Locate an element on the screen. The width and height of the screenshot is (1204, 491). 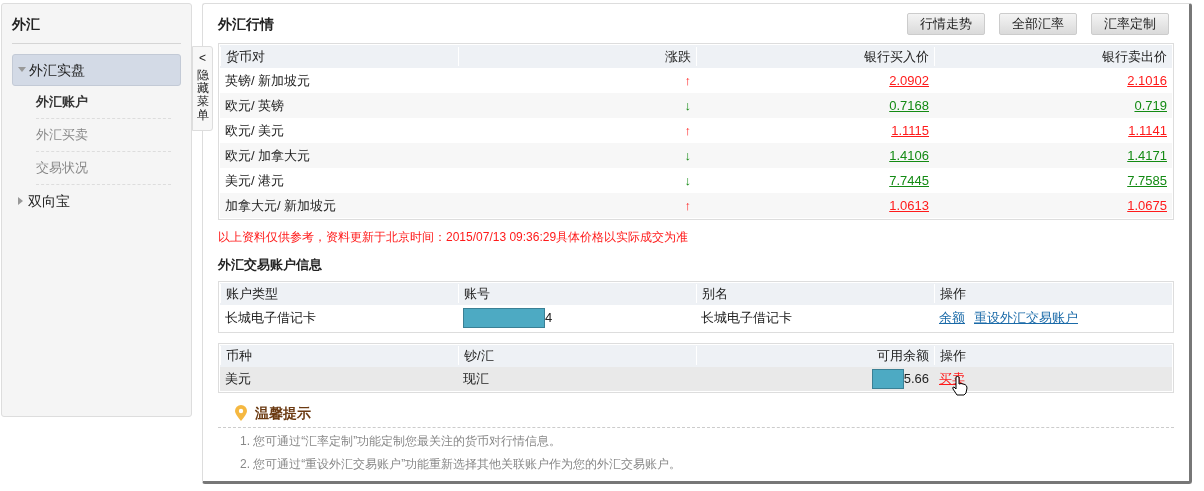
table-cell-text: 欧元/ 美元 is located at coordinates (255, 130).